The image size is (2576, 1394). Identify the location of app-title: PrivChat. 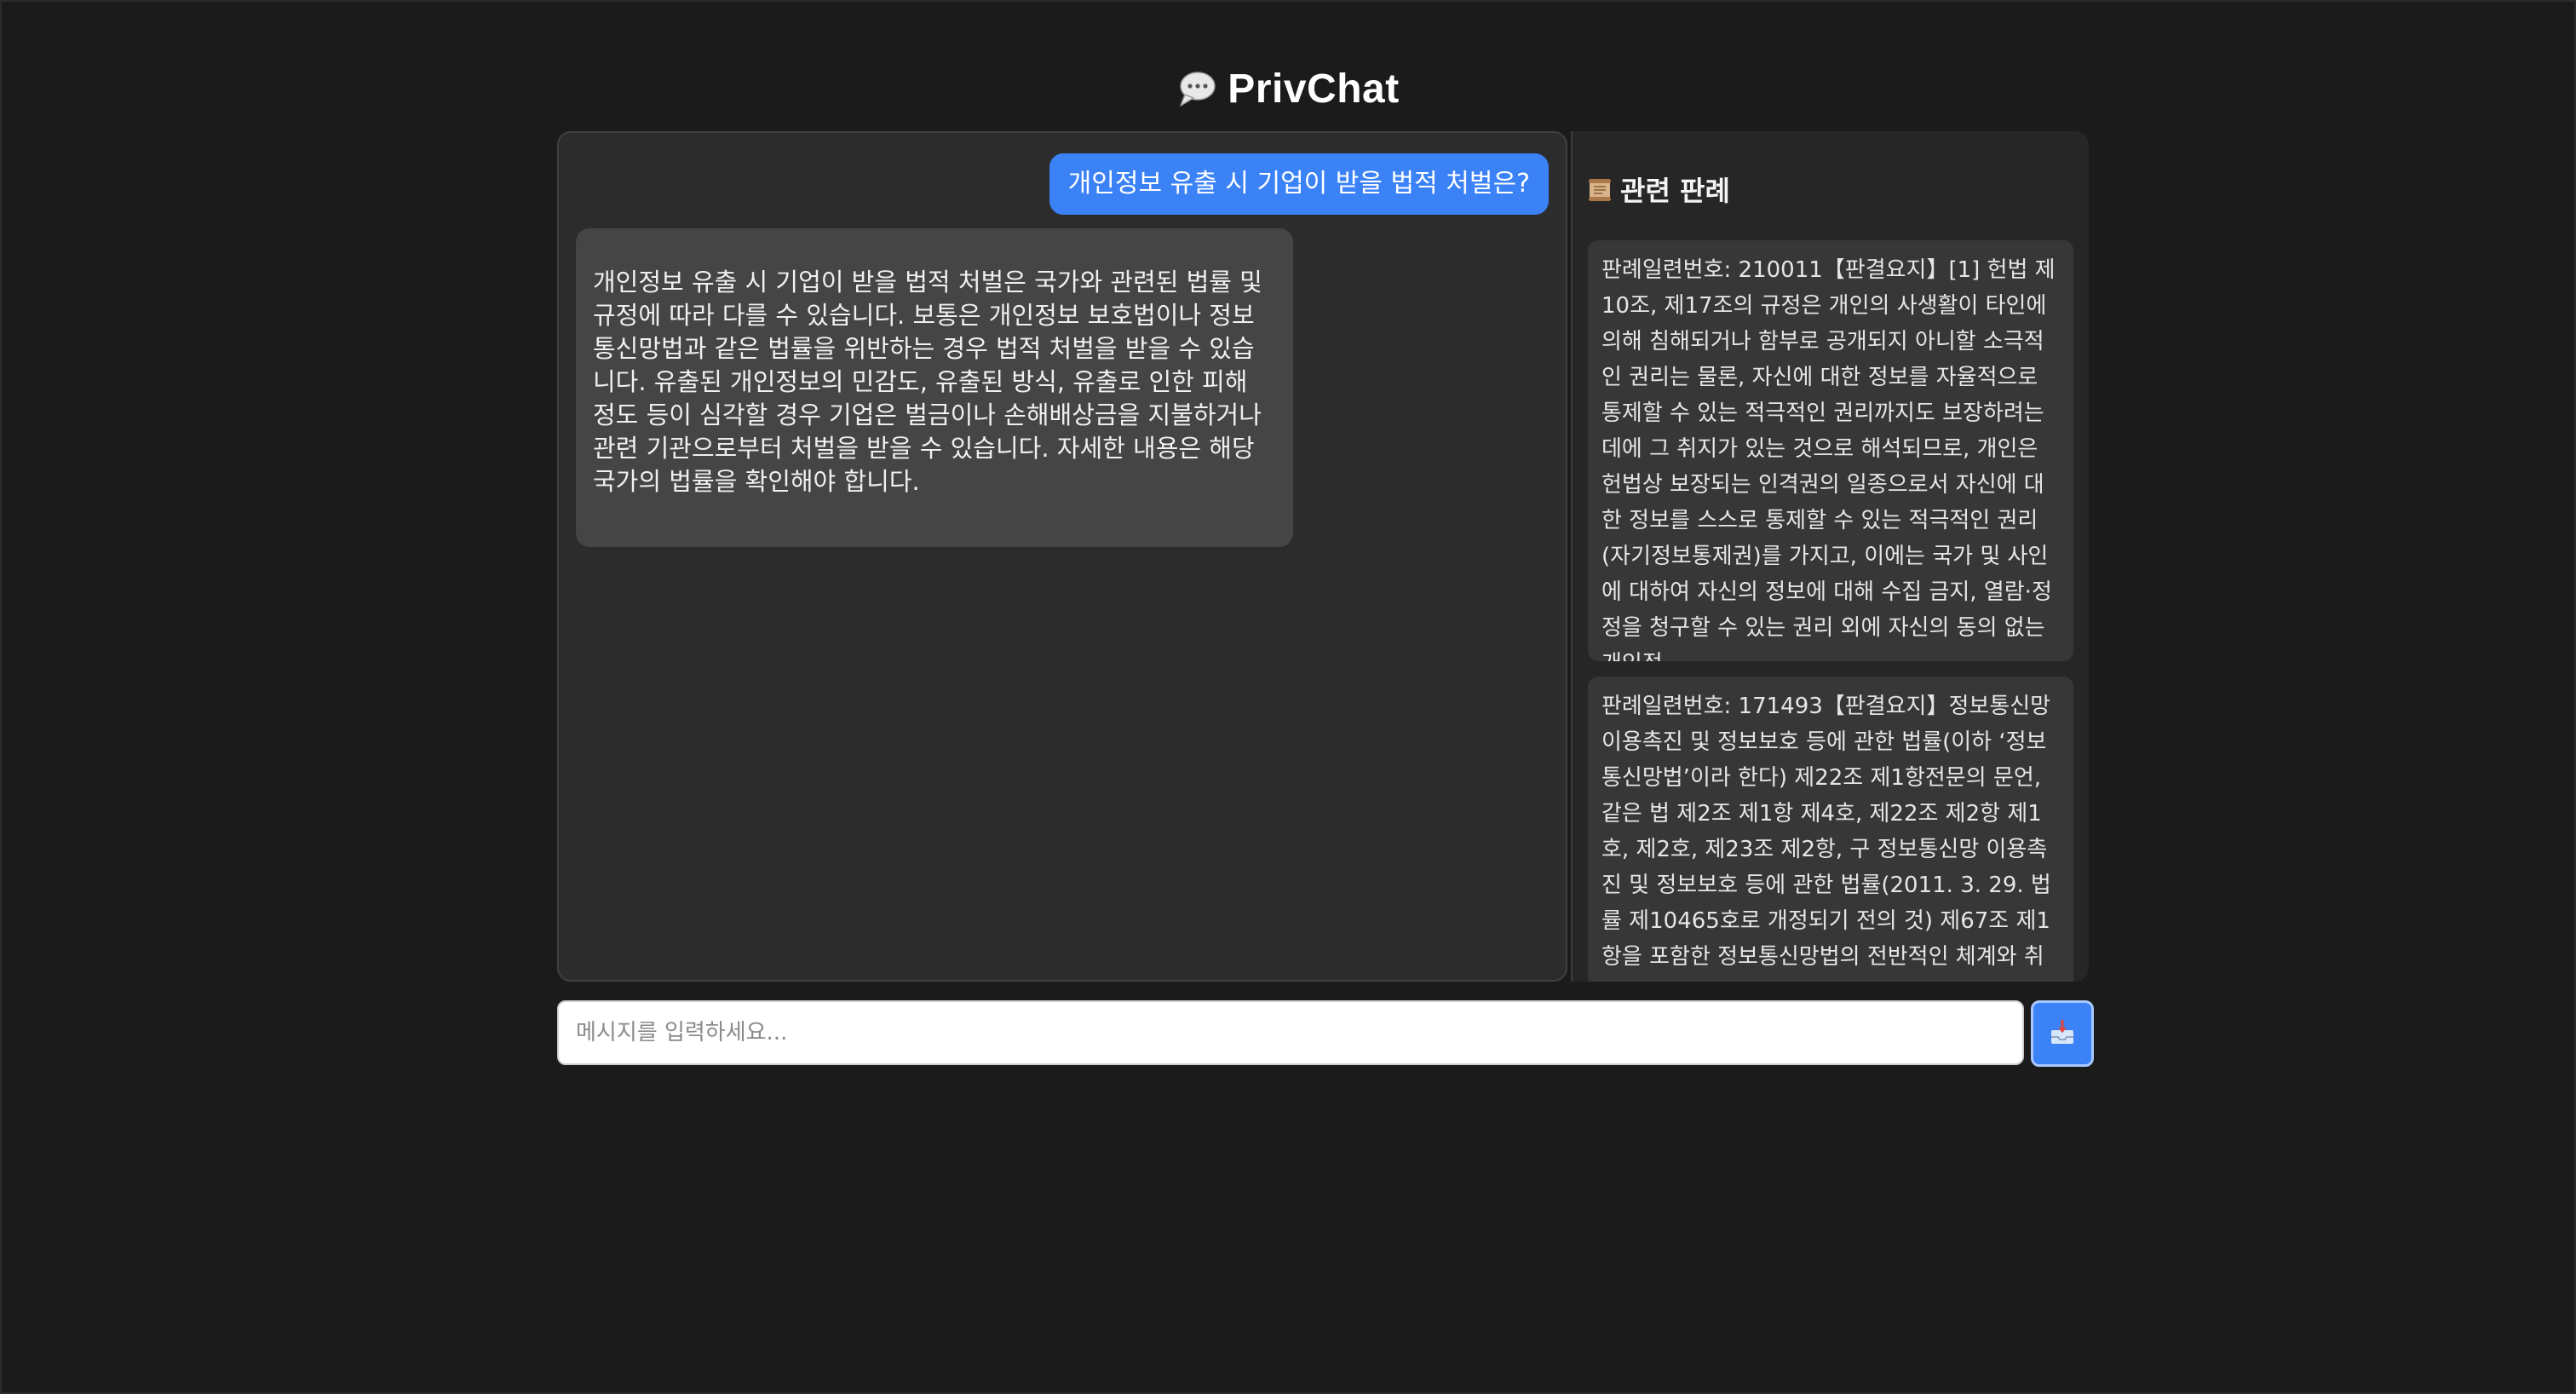
(1314, 89).